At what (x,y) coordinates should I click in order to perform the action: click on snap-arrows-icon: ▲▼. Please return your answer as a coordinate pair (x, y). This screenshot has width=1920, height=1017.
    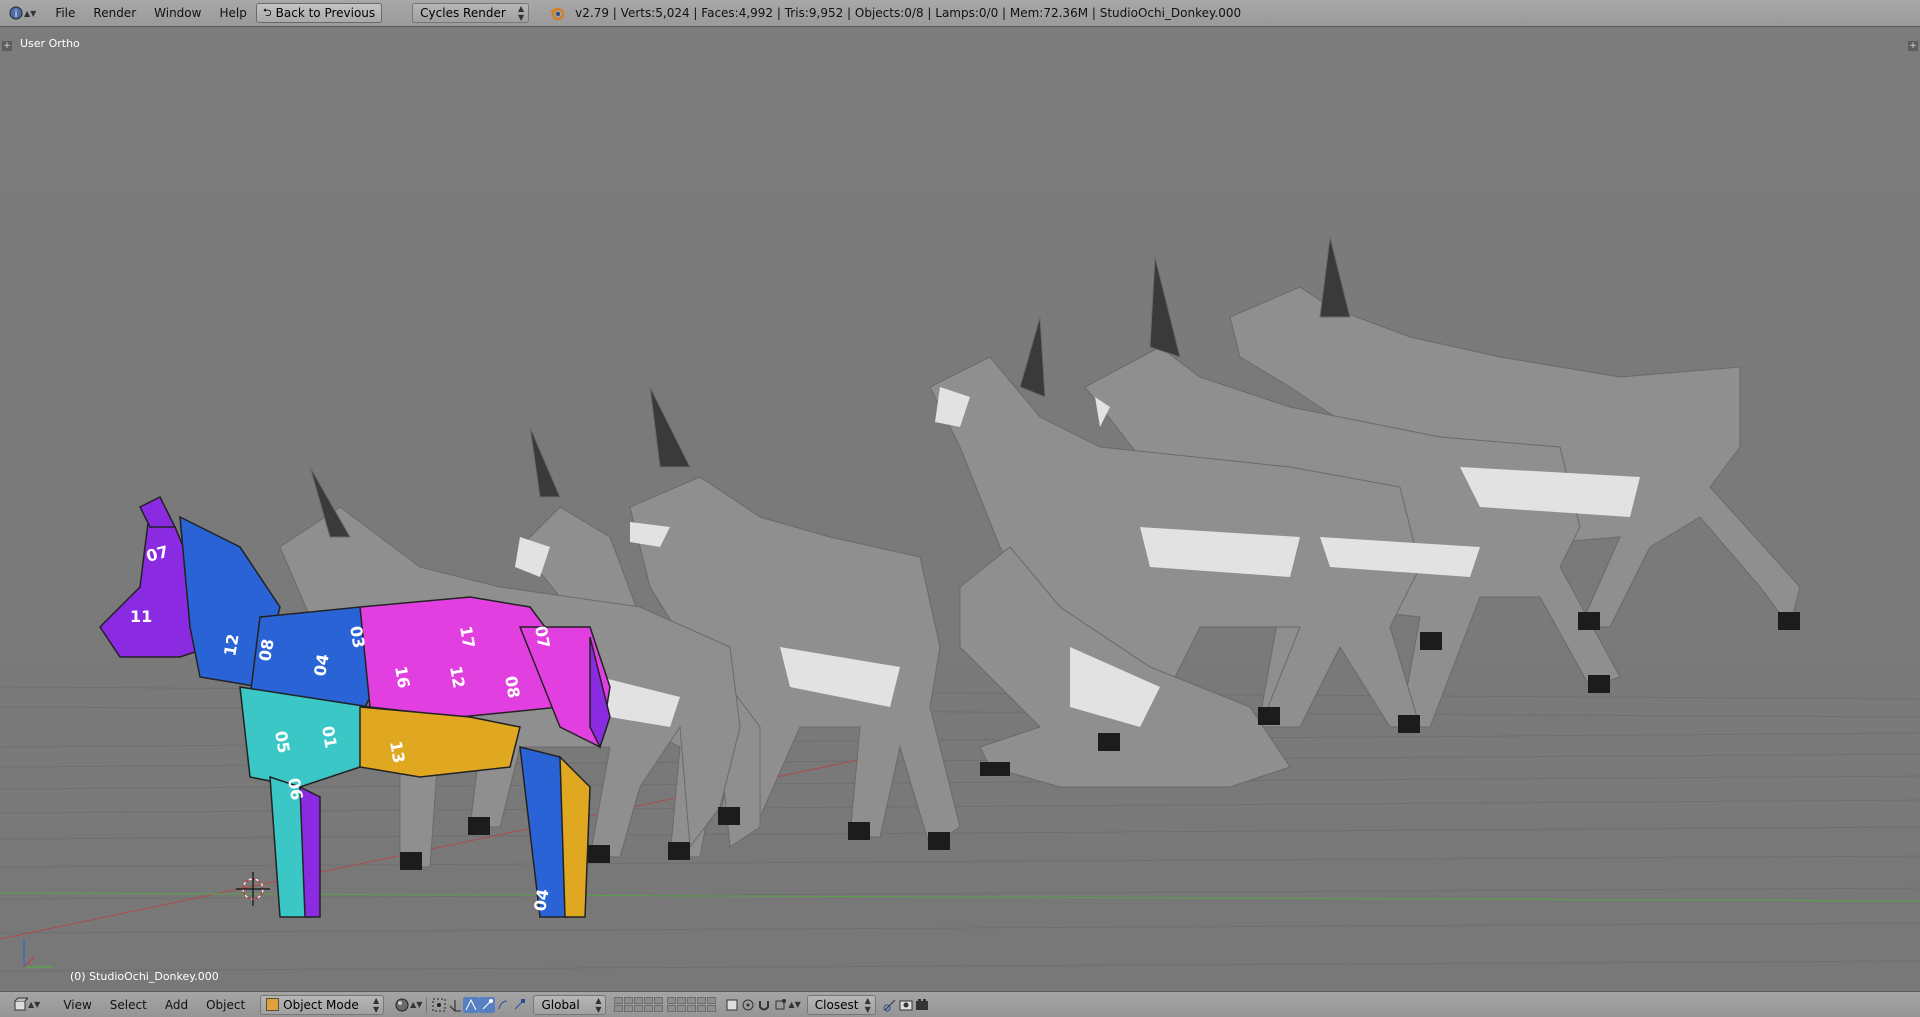
    Looking at the image, I should click on (794, 1004).